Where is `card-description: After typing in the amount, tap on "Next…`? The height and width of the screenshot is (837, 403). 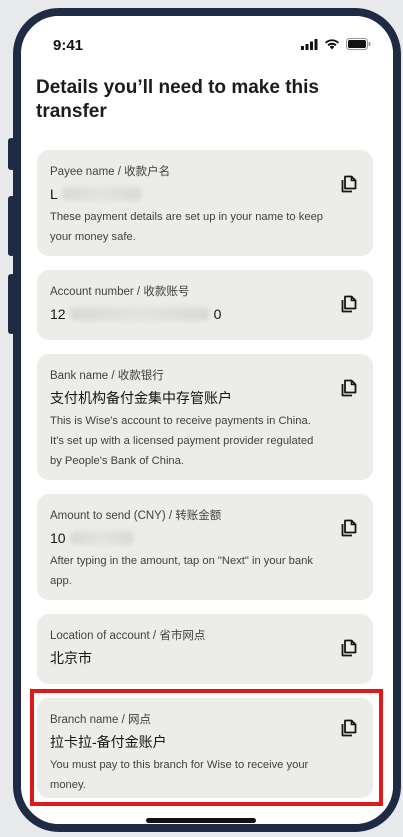 card-description: After typing in the amount, tap on "Next… is located at coordinates (181, 571).